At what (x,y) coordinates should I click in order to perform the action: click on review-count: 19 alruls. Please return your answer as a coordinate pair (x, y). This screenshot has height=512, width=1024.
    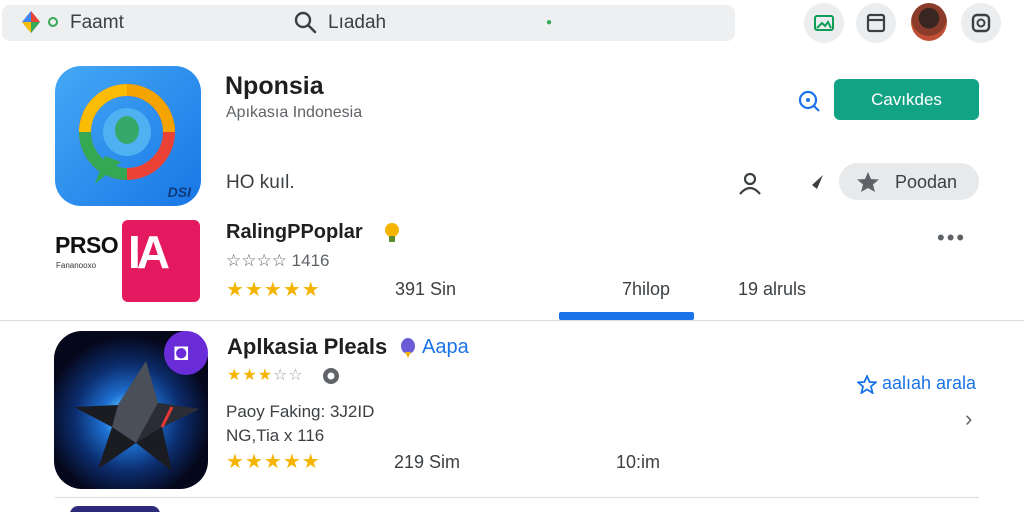
    Looking at the image, I should click on (772, 289).